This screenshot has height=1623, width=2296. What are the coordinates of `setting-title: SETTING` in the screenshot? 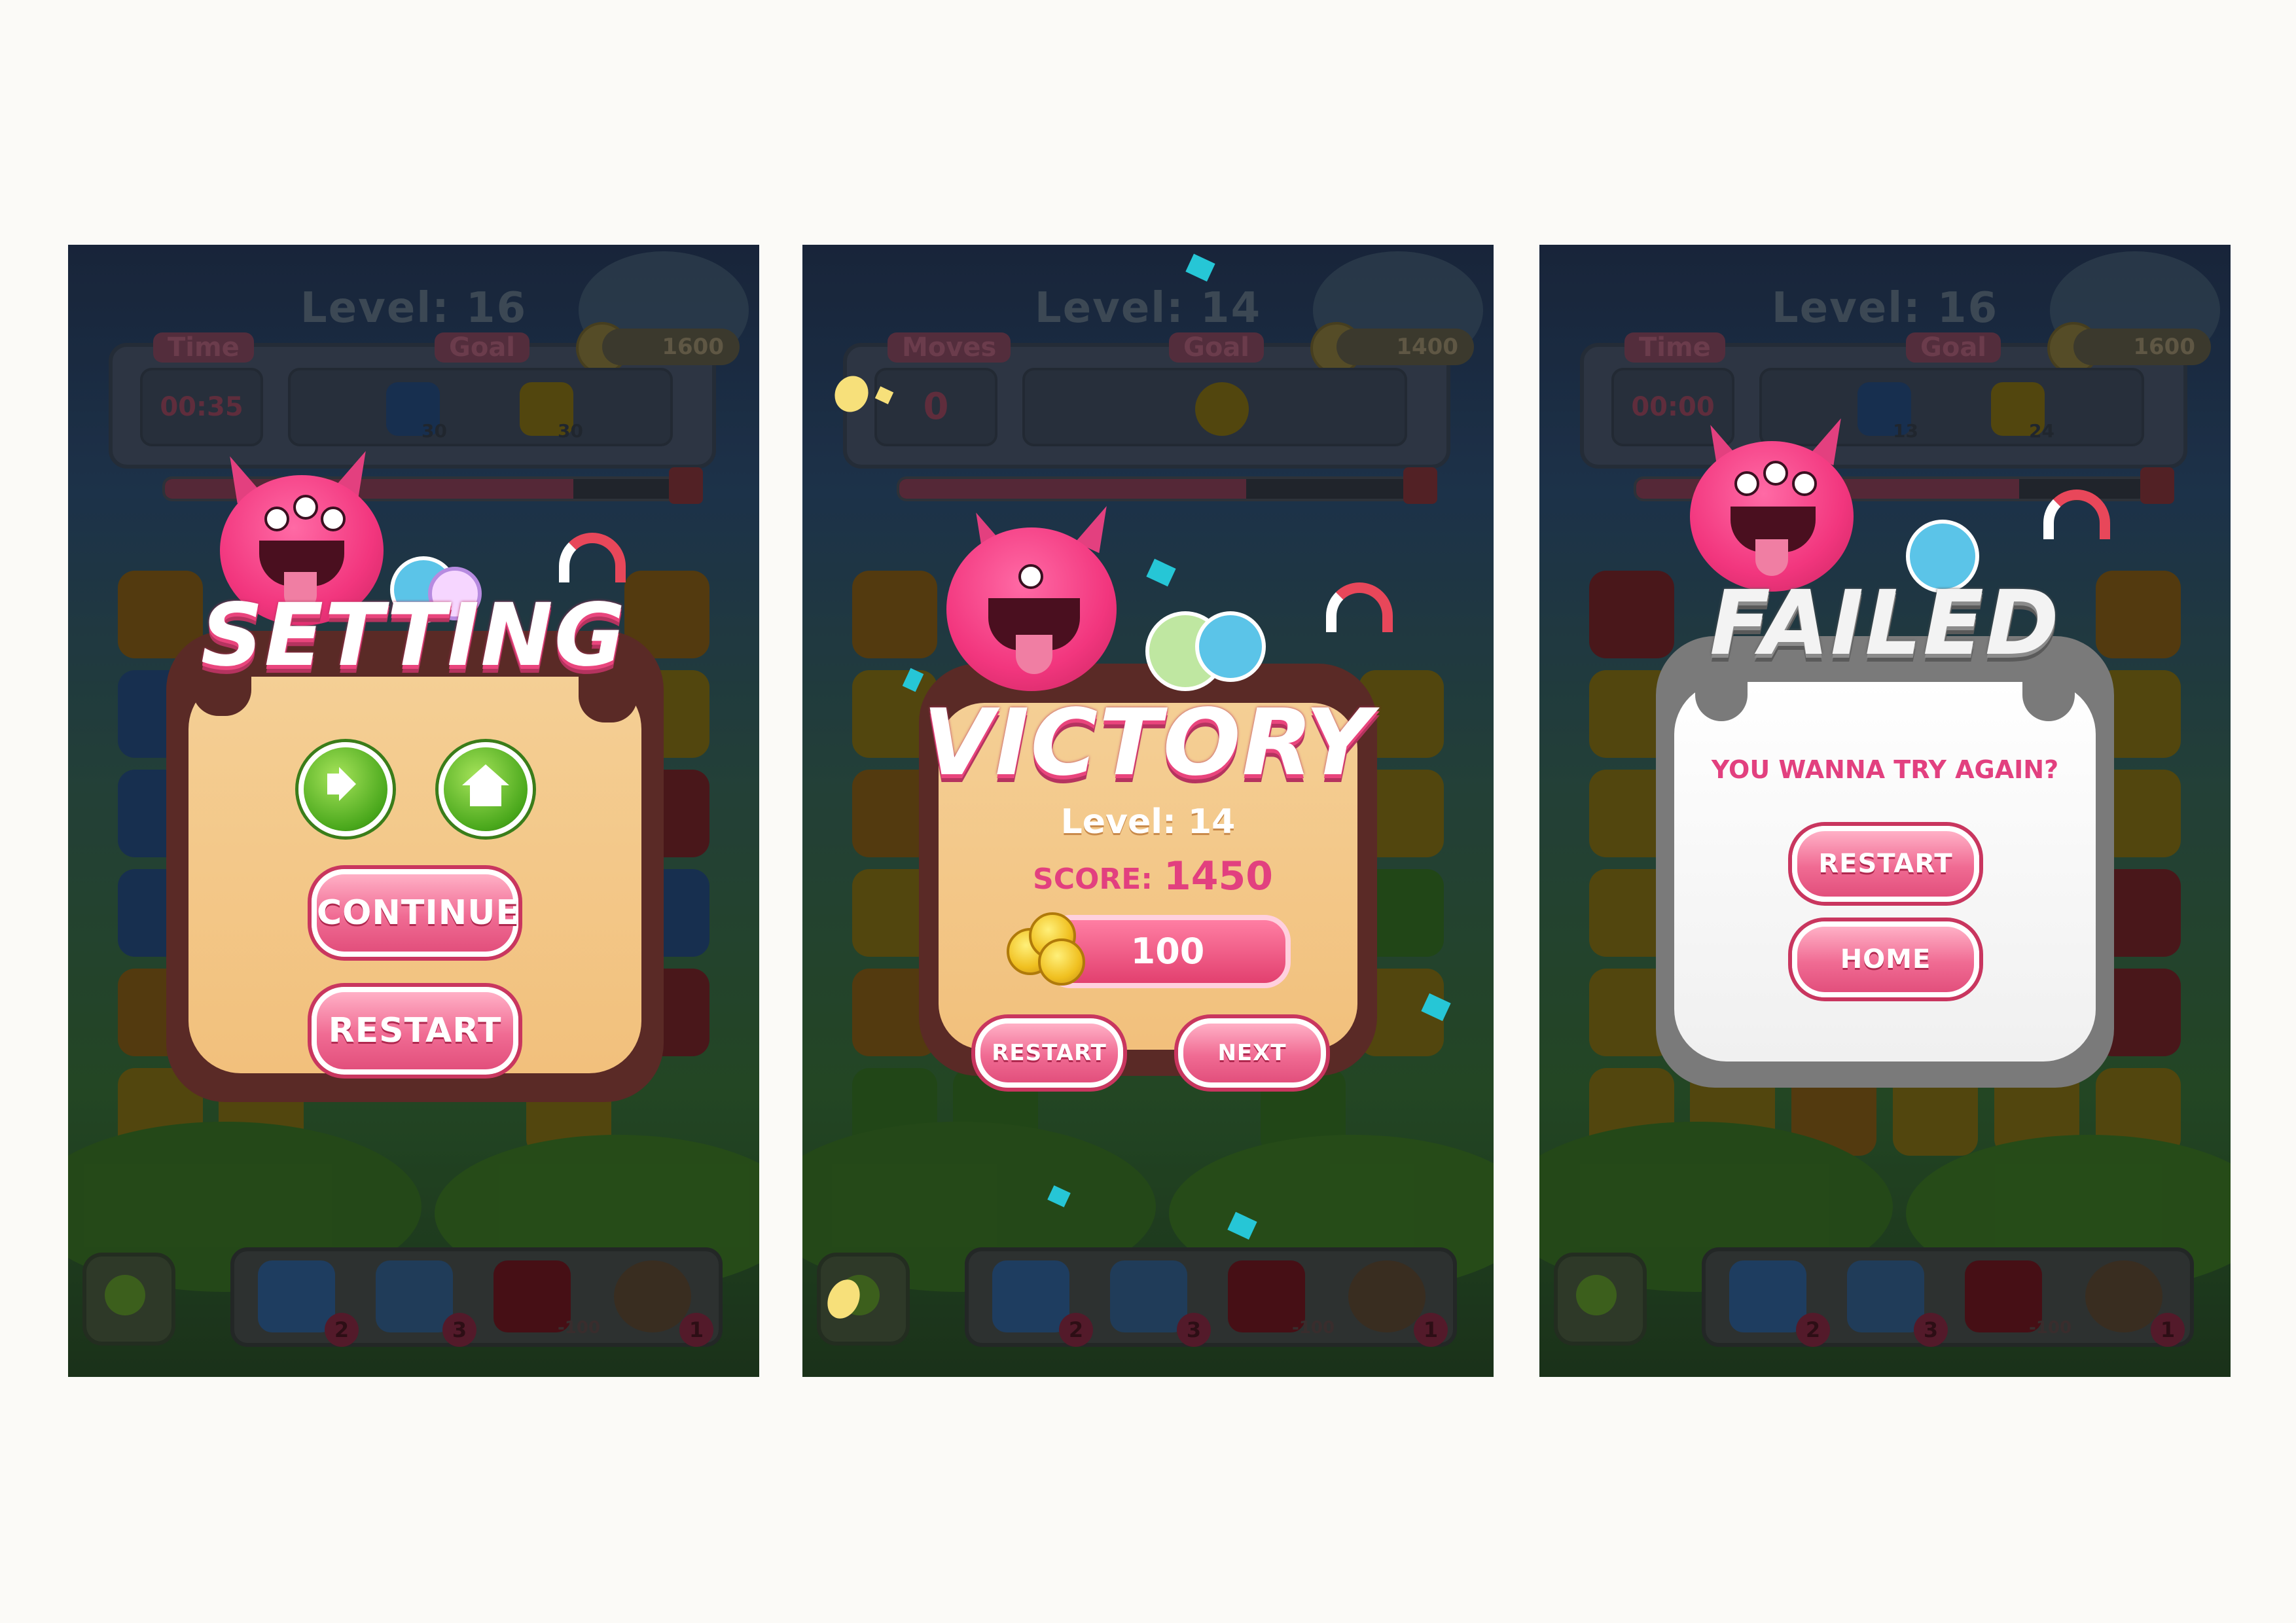 It's located at (413, 635).